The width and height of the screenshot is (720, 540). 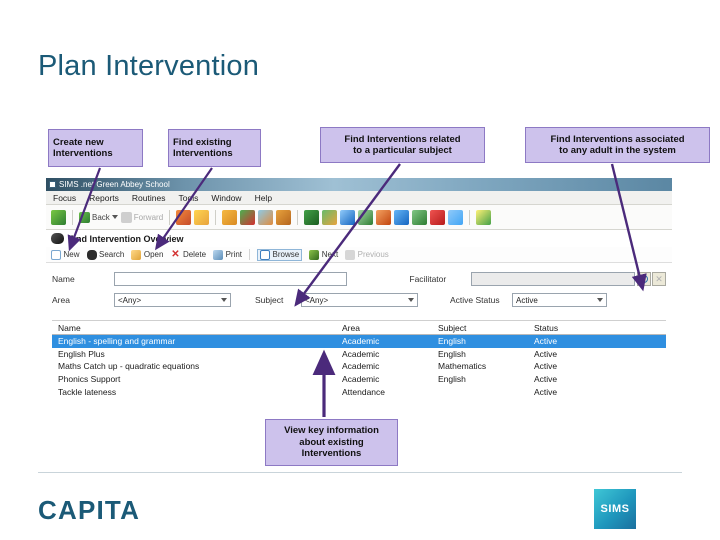 I want to click on app-menubar: Focus Reports Routines Tools Window Help, so click(x=359, y=198).